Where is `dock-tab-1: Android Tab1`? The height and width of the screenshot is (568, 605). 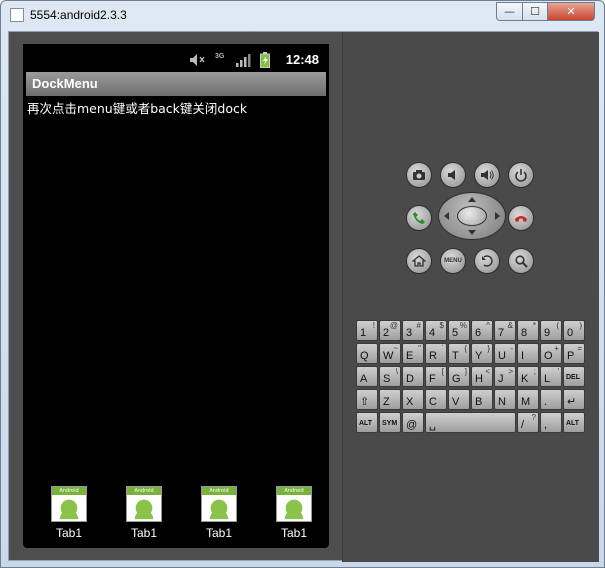 dock-tab-1: Android Tab1 is located at coordinates (69, 516).